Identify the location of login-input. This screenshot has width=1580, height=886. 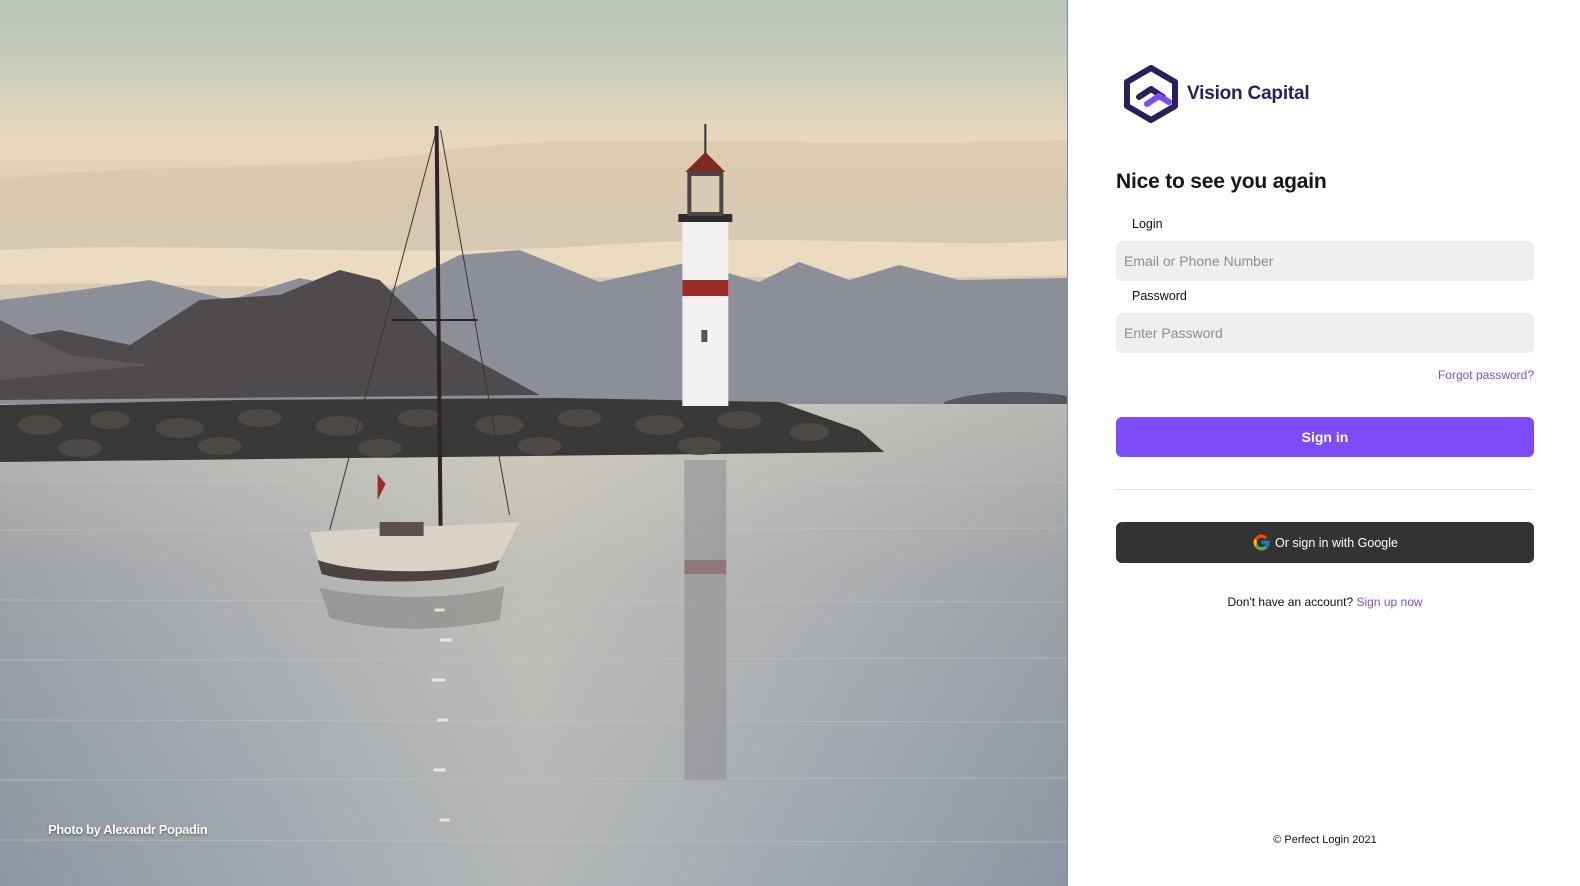
(1325, 261).